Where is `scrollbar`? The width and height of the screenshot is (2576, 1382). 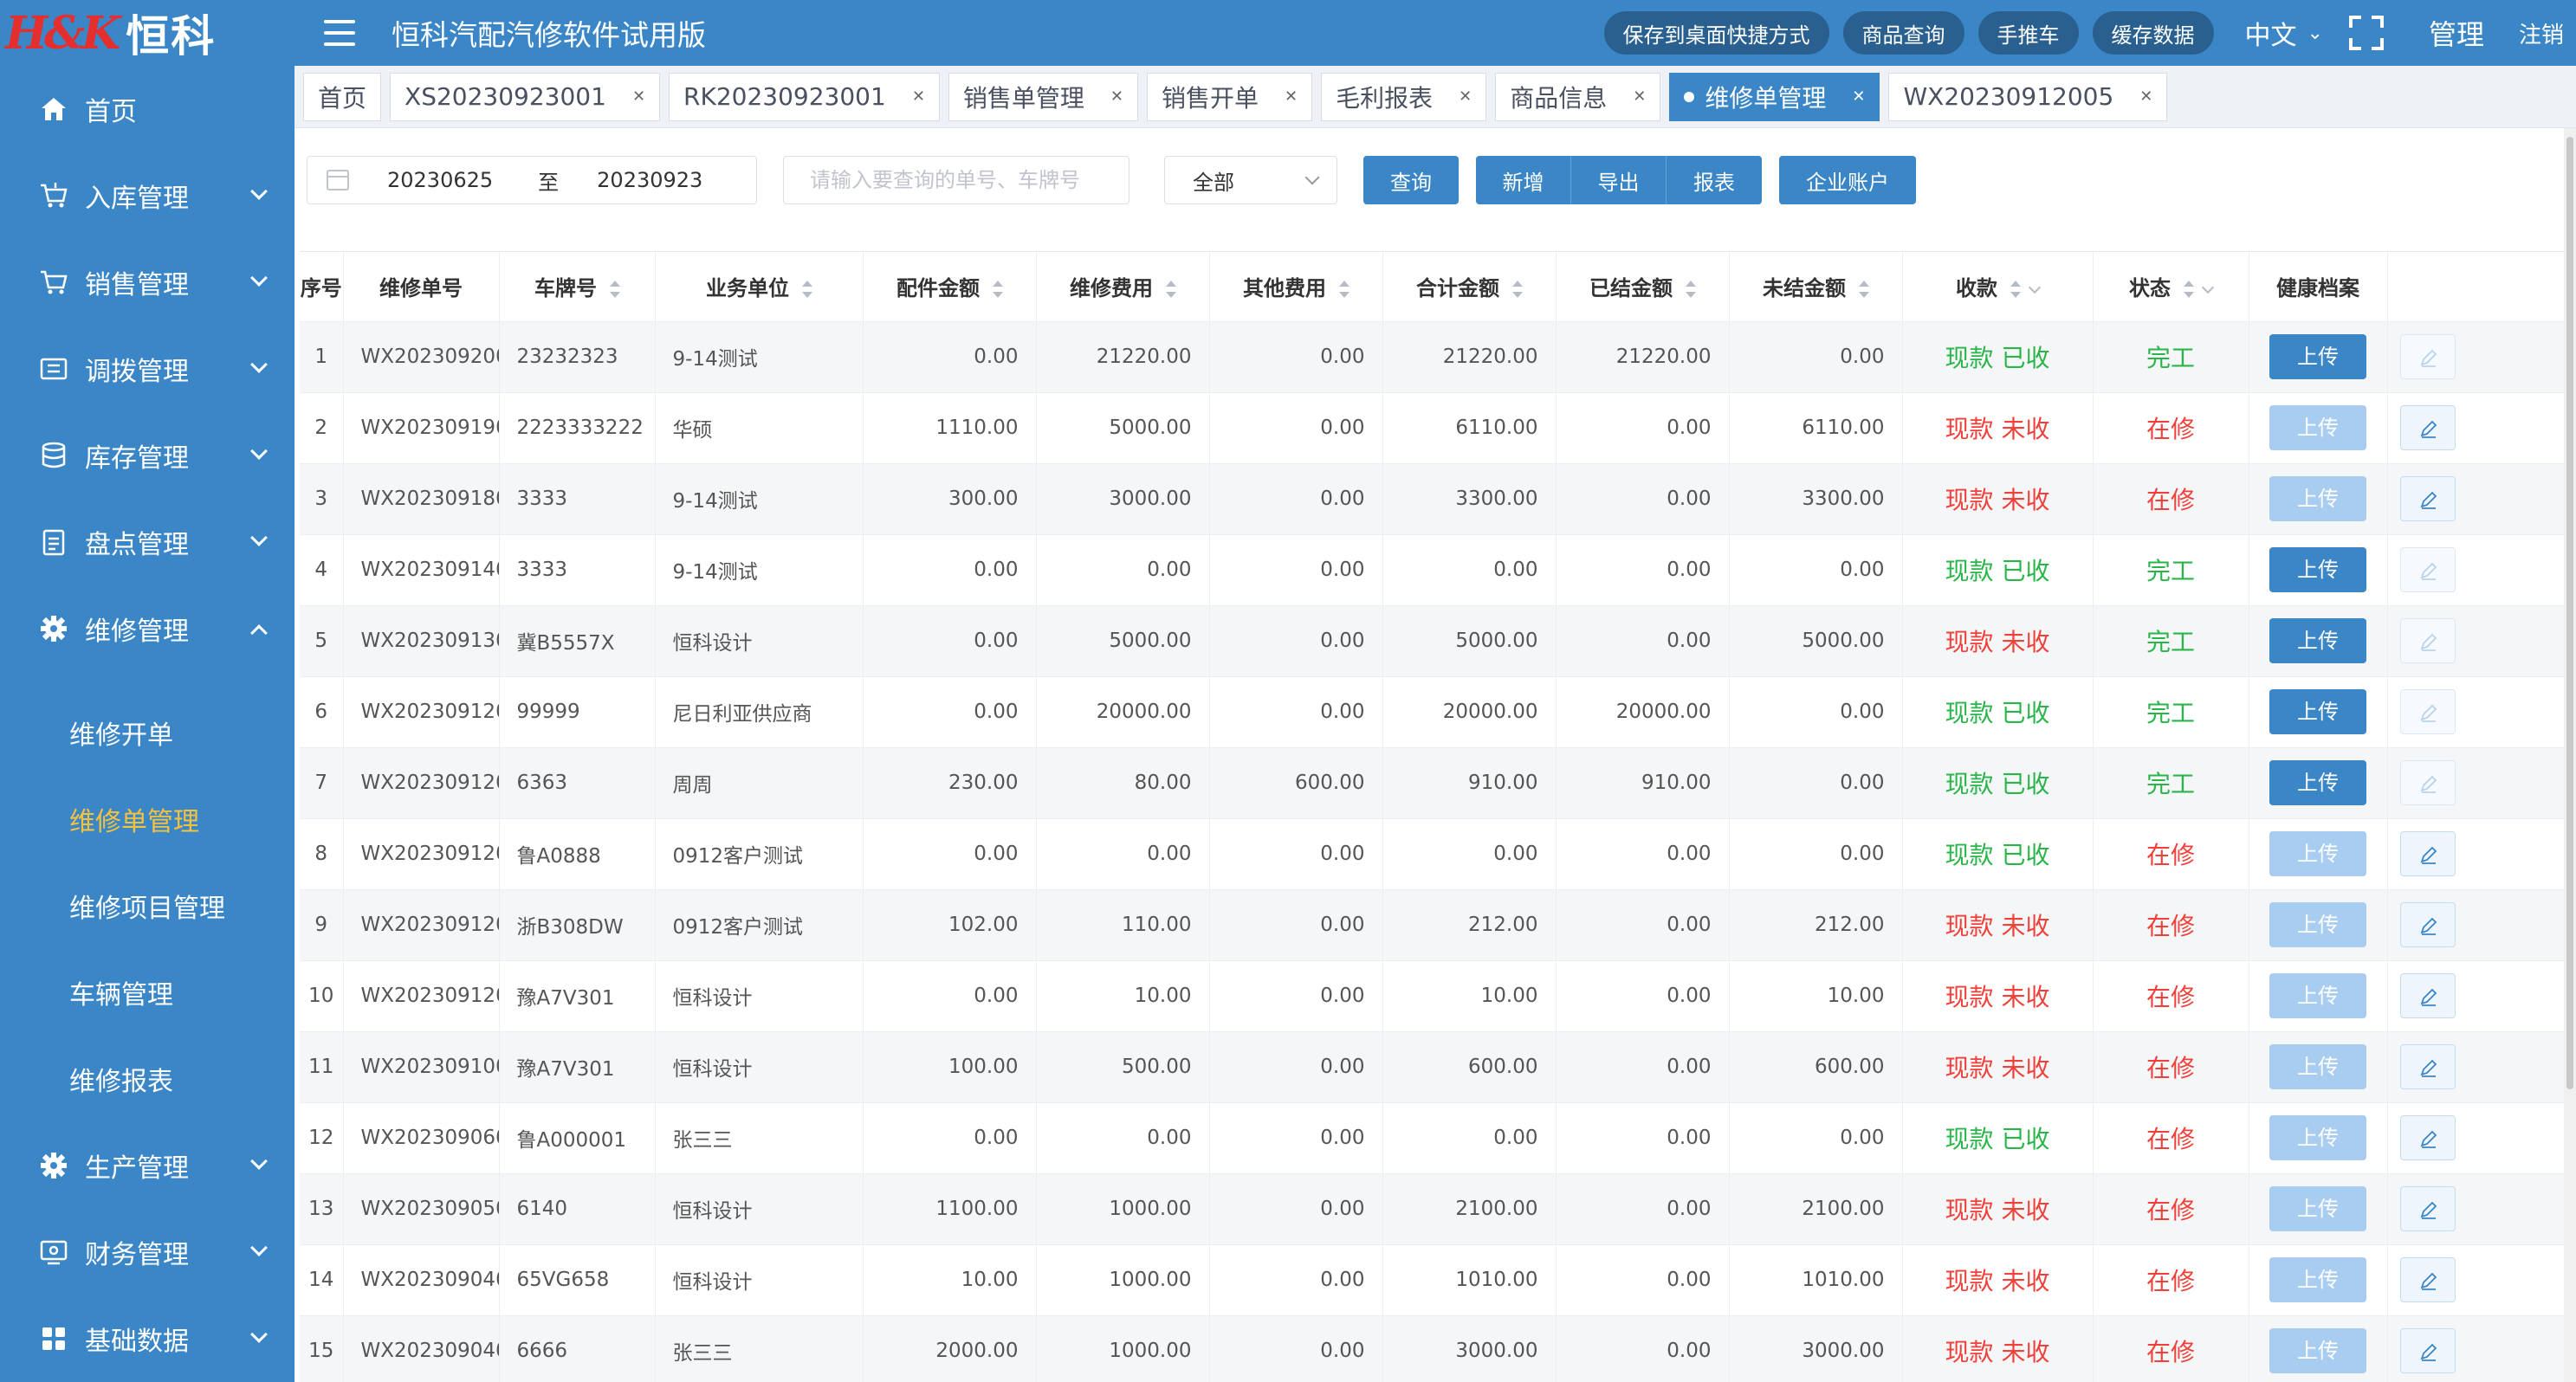
scrollbar is located at coordinates (2570, 755).